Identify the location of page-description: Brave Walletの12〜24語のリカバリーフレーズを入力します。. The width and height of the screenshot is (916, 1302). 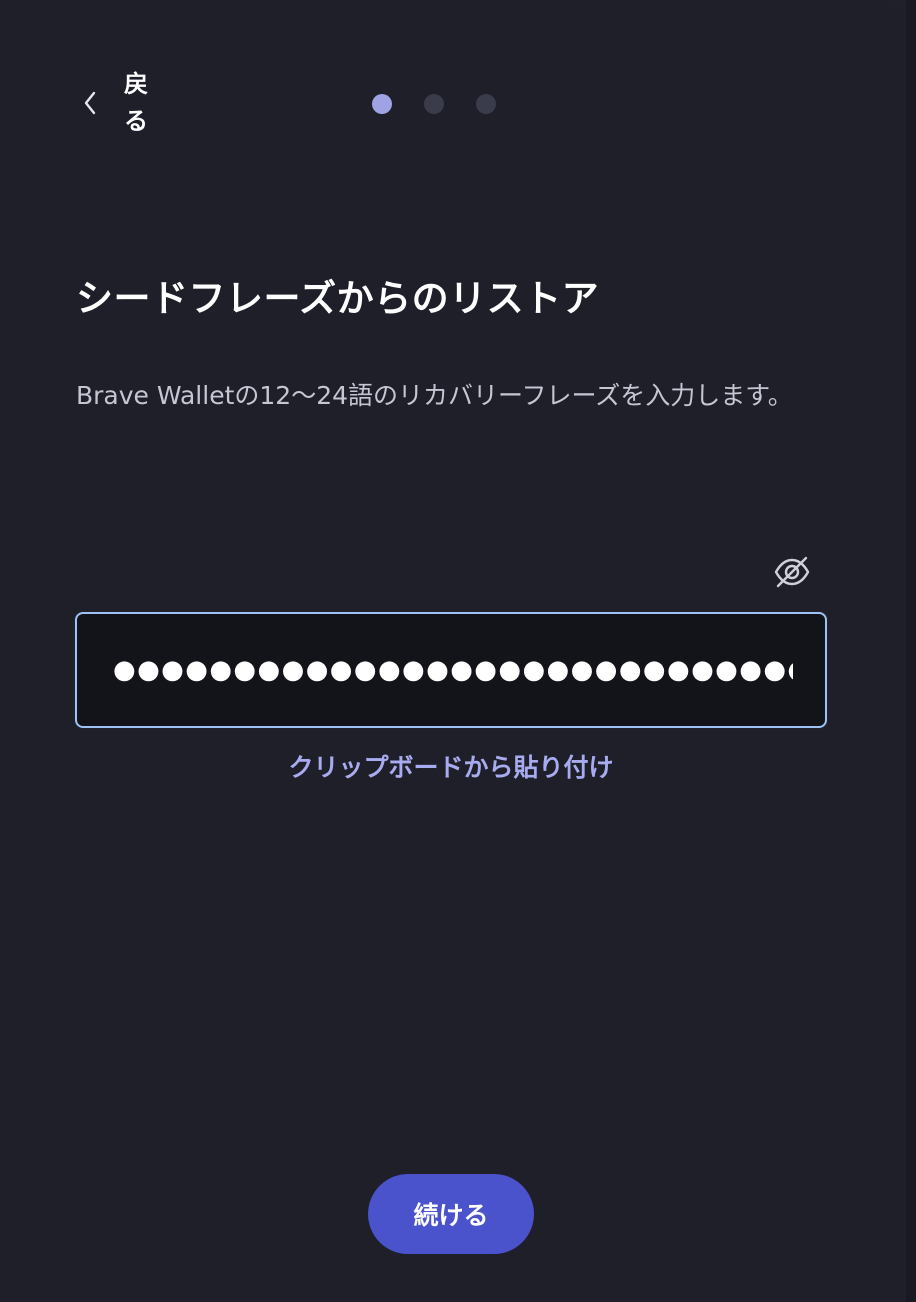
(434, 395).